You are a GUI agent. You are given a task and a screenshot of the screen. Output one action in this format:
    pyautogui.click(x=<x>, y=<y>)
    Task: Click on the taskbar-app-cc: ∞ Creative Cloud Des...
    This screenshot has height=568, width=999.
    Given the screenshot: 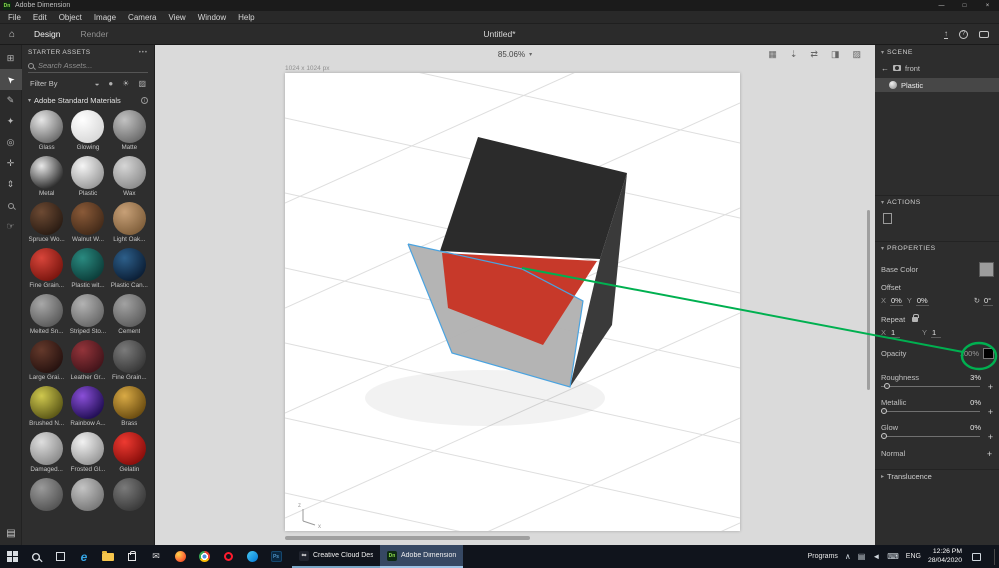 What is the action you would take?
    pyautogui.click(x=336, y=556)
    